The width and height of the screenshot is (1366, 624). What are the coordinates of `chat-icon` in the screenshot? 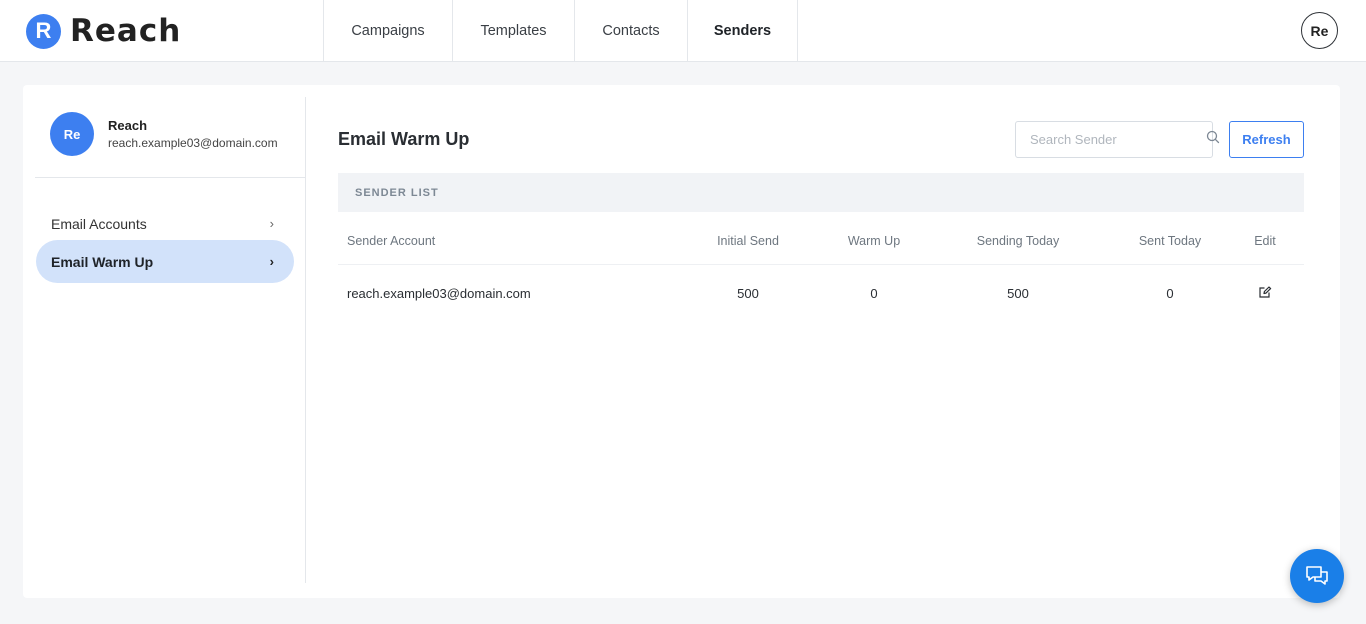 It's located at (1317, 575).